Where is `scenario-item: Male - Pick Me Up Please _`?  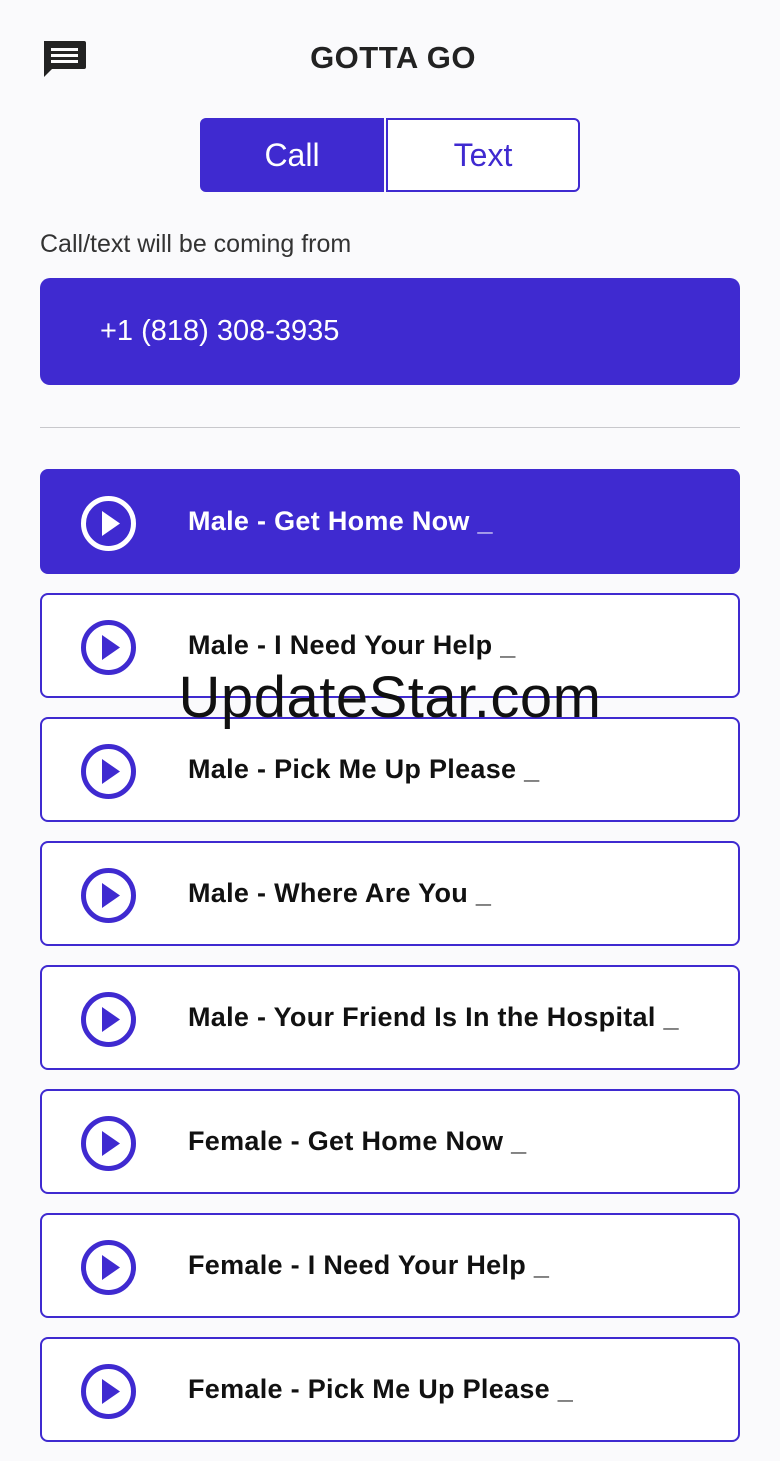
scenario-item: Male - Pick Me Up Please _ is located at coordinates (390, 769).